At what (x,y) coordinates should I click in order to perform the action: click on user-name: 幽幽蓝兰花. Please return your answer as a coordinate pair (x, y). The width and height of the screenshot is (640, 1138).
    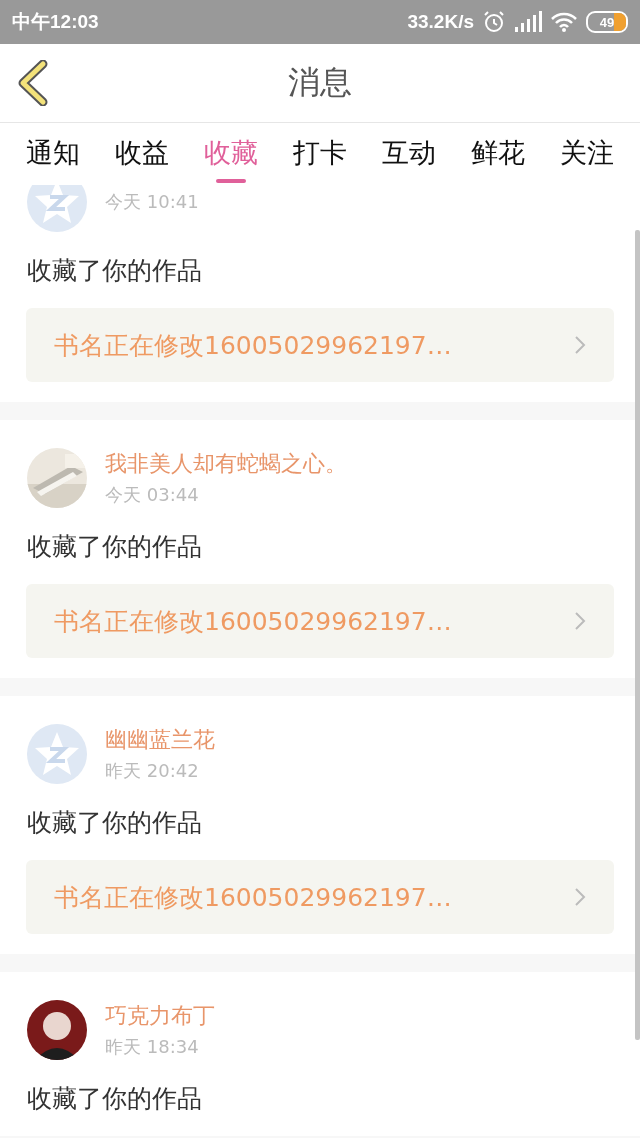
    Looking at the image, I should click on (160, 740).